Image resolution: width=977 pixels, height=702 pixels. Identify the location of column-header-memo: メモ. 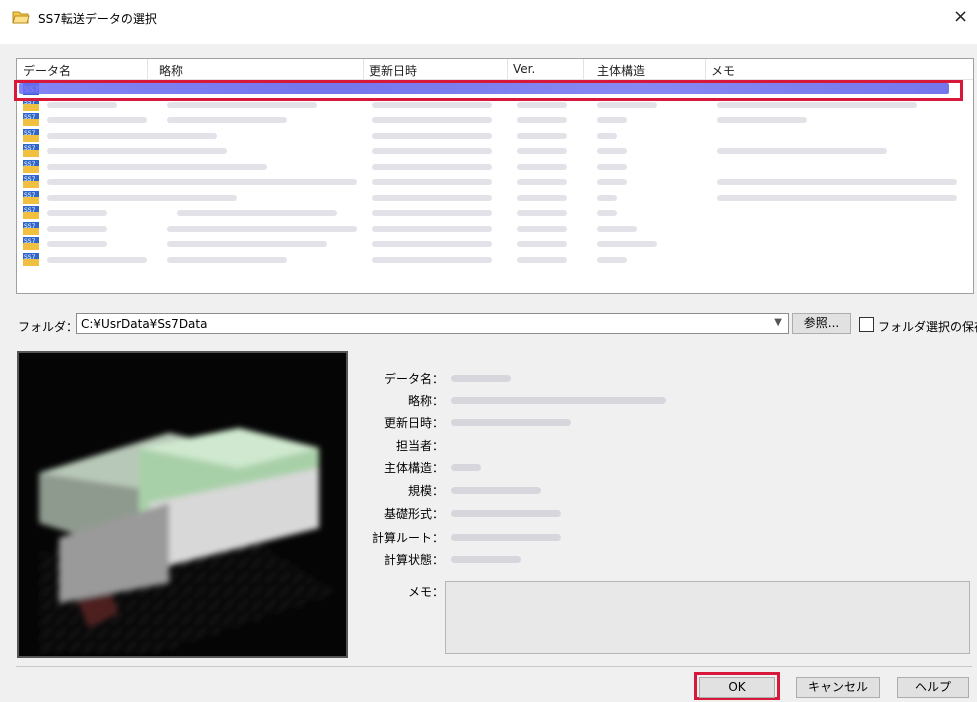
(723, 70).